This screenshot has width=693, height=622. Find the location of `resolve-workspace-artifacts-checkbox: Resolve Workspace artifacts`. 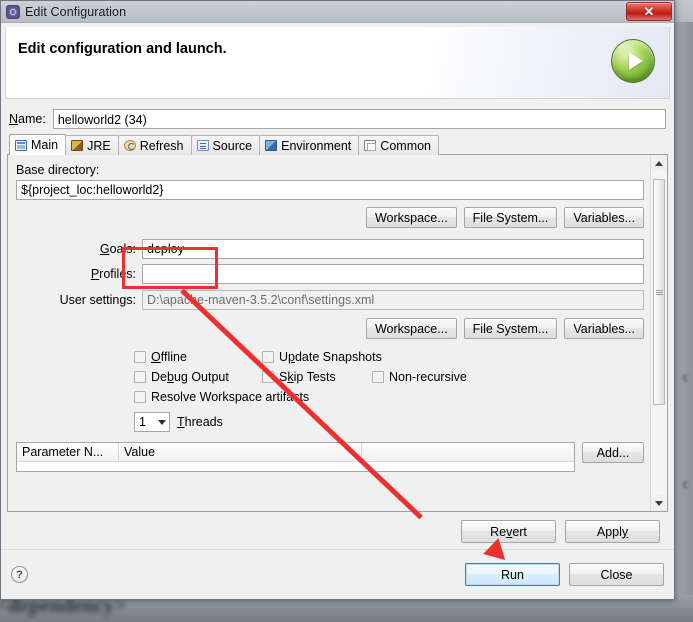

resolve-workspace-artifacts-checkbox: Resolve Workspace artifacts is located at coordinates (221, 397).